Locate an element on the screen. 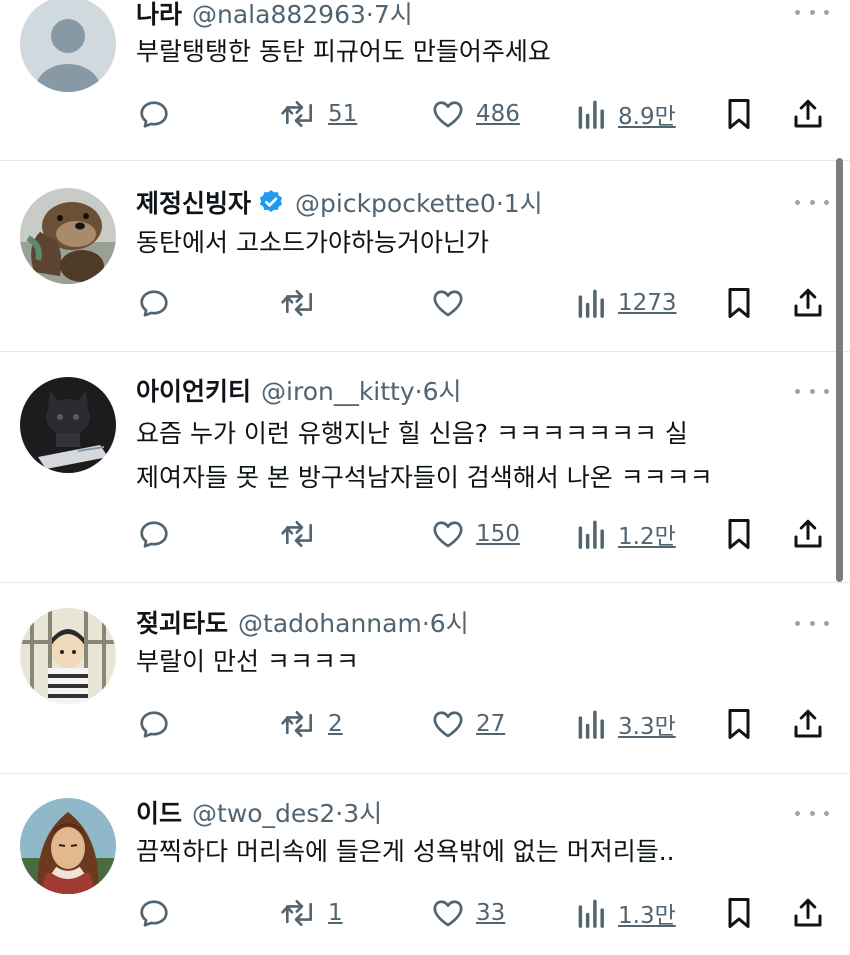 This screenshot has height=955, width=850. anime-avatar-icon is located at coordinates (68, 846).